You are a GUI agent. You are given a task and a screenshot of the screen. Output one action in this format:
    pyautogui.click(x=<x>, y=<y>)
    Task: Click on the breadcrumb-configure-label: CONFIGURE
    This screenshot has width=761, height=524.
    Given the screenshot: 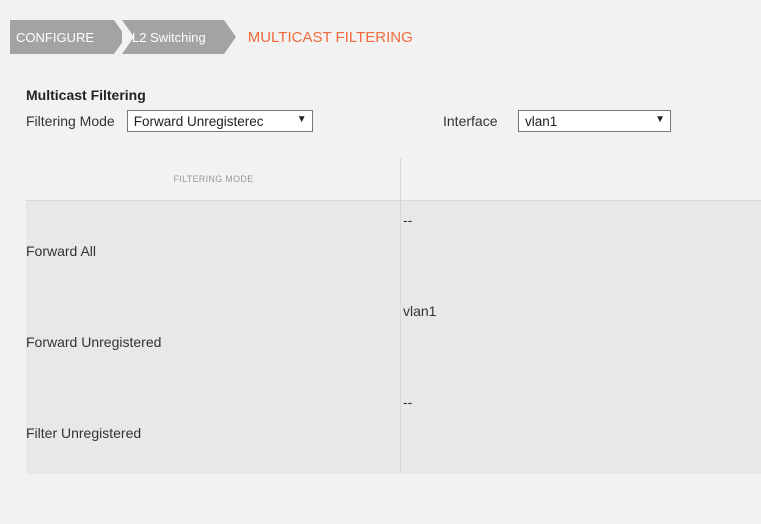 What is the action you would take?
    pyautogui.click(x=55, y=37)
    